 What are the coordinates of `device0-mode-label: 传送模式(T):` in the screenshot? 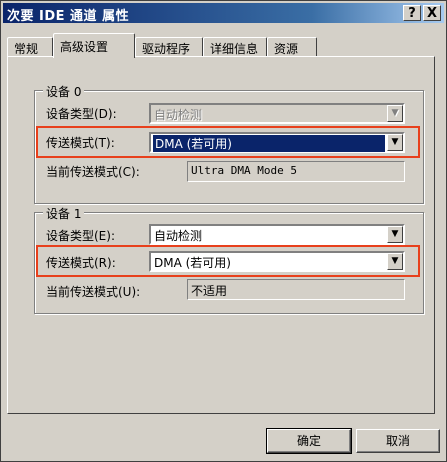 It's located at (80, 143).